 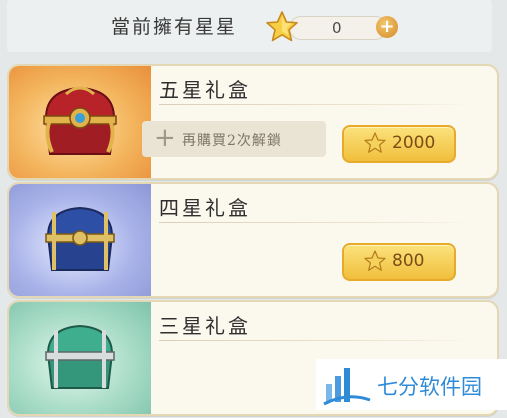 What do you see at coordinates (165, 138) in the screenshot?
I see `plus-icon: +` at bounding box center [165, 138].